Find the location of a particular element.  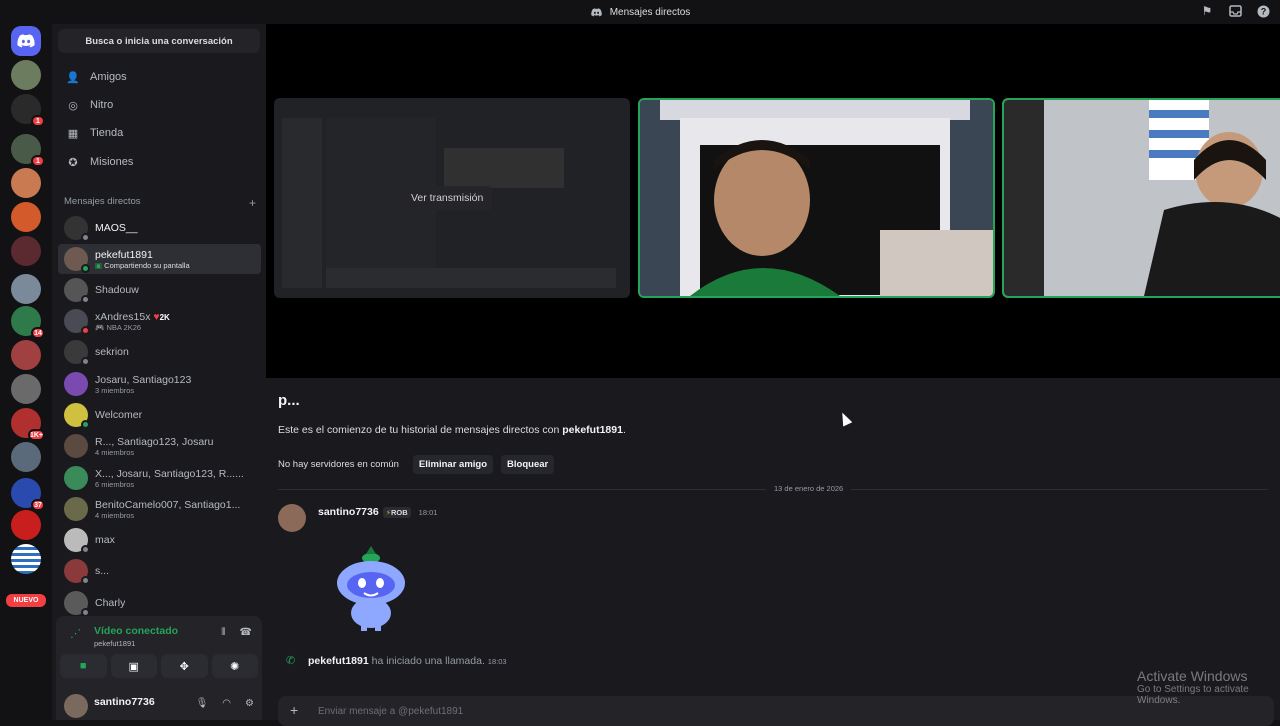

user-name: santino7736 is located at coordinates (124, 702).